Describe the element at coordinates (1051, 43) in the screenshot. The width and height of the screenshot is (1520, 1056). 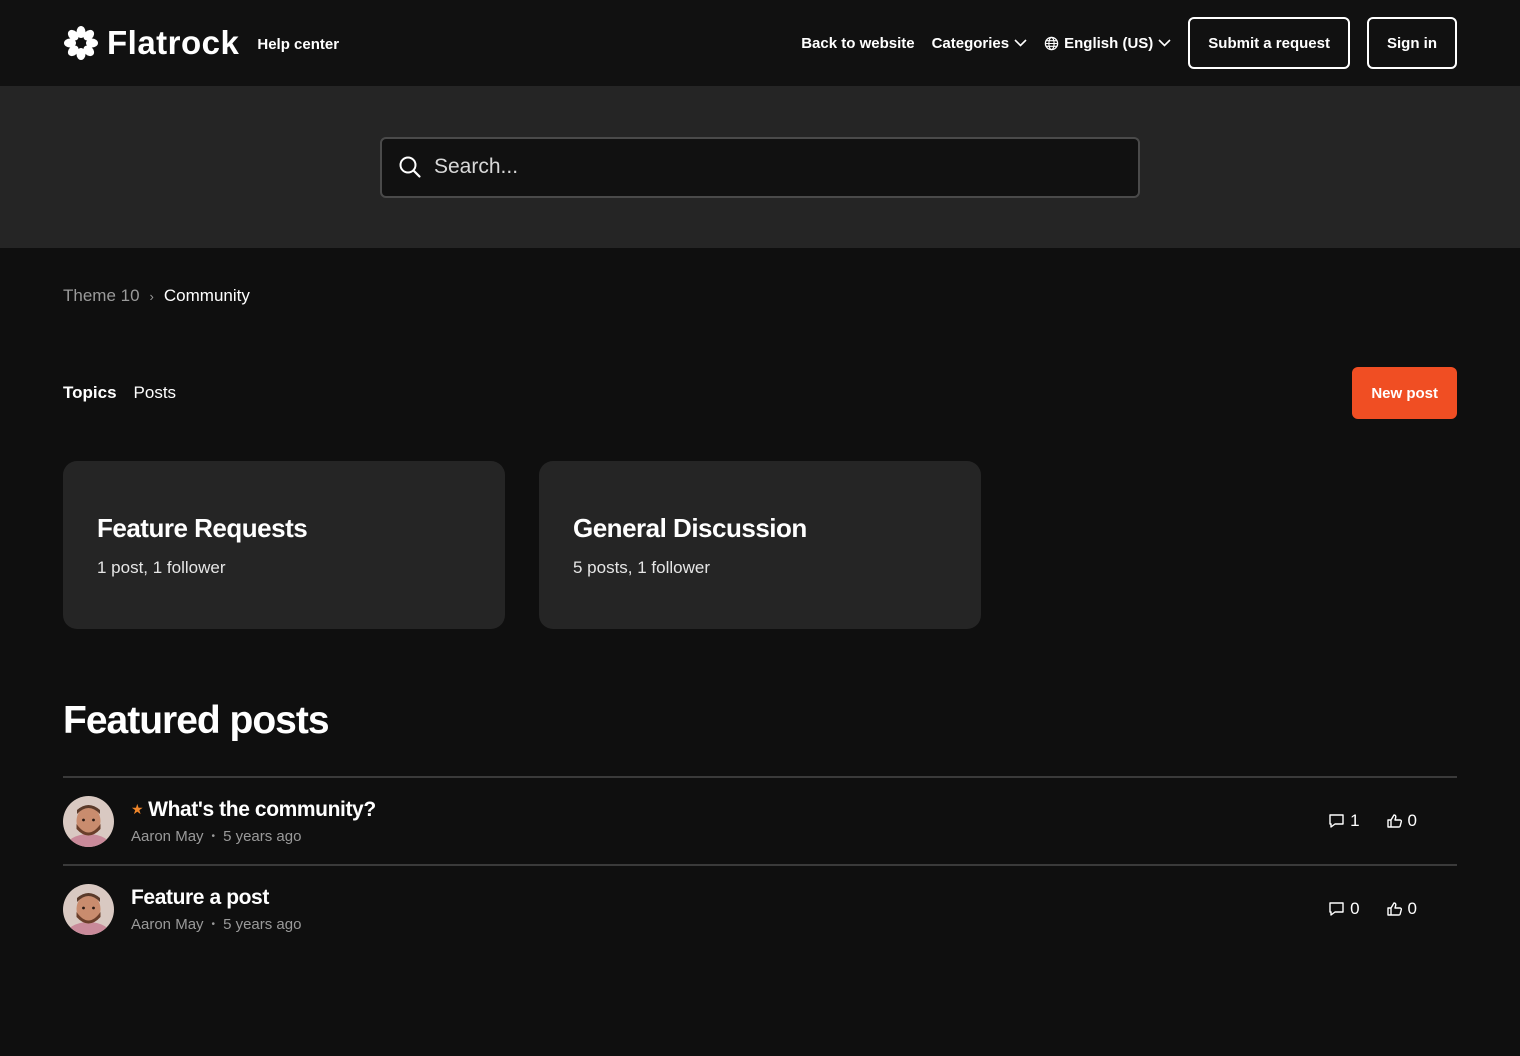
I see `globe-icon` at that location.